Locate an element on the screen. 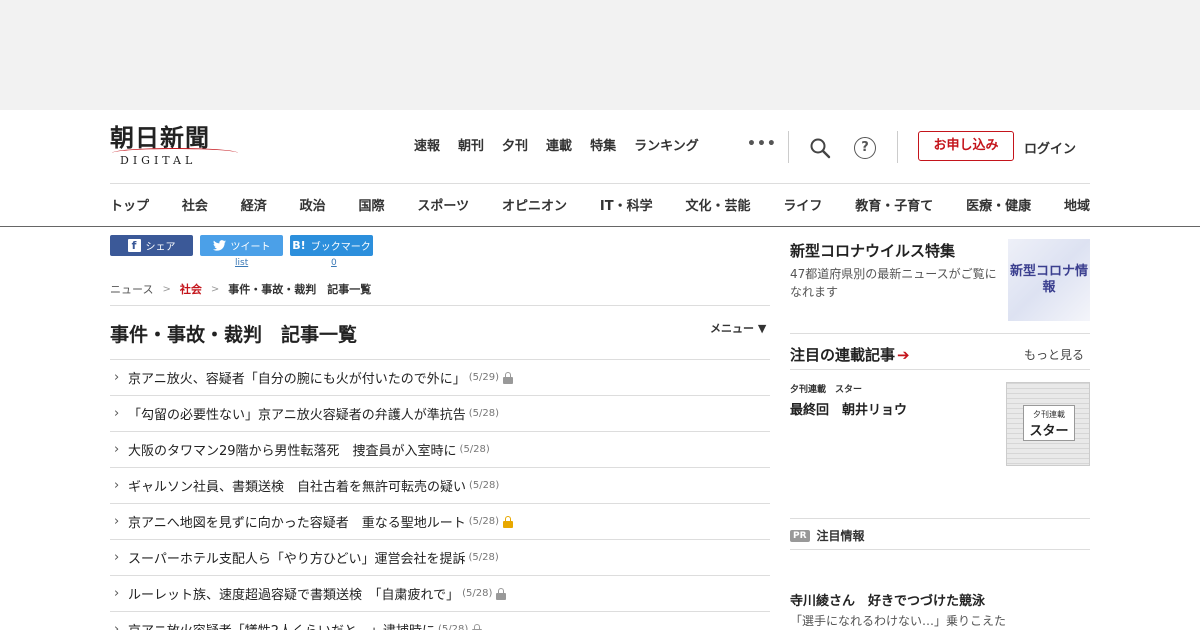 The image size is (1200, 630). pr-article-description: 「選手になれるわけない…」乗りこえた is located at coordinates (898, 621).